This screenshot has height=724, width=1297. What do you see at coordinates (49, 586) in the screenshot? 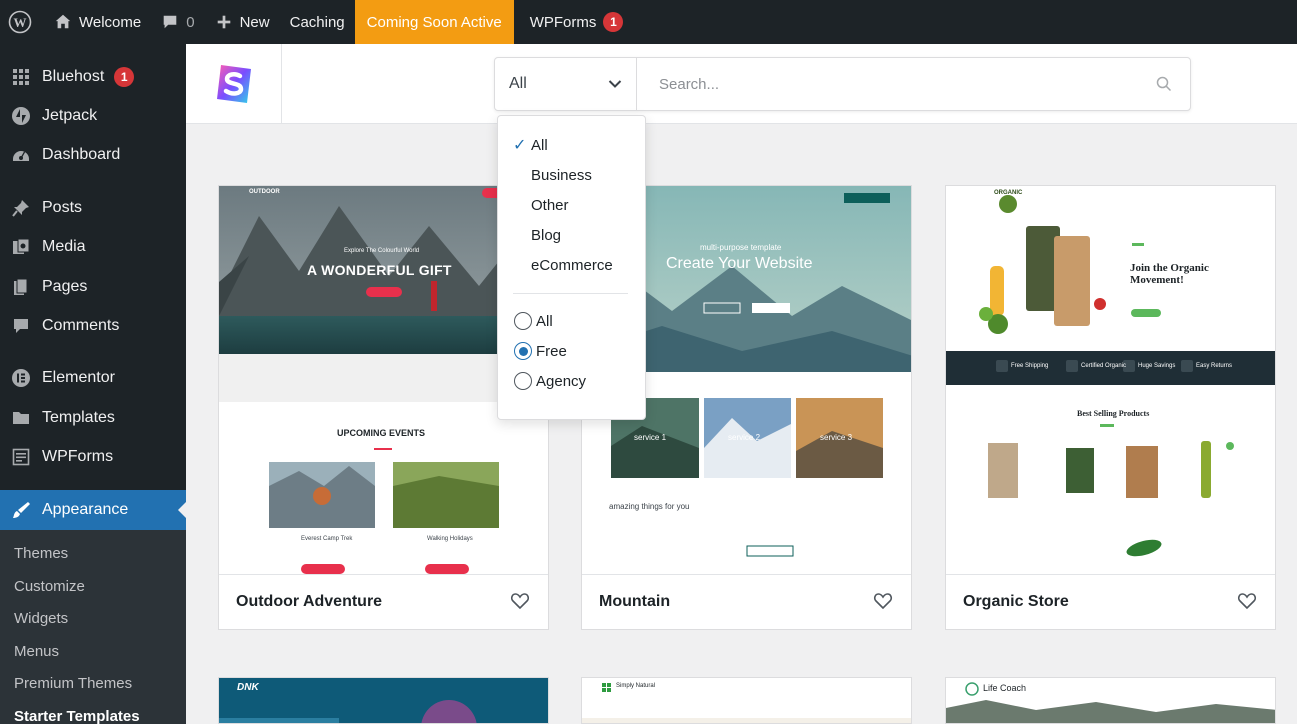
I see `submenu-item-customize: Customize` at bounding box center [49, 586].